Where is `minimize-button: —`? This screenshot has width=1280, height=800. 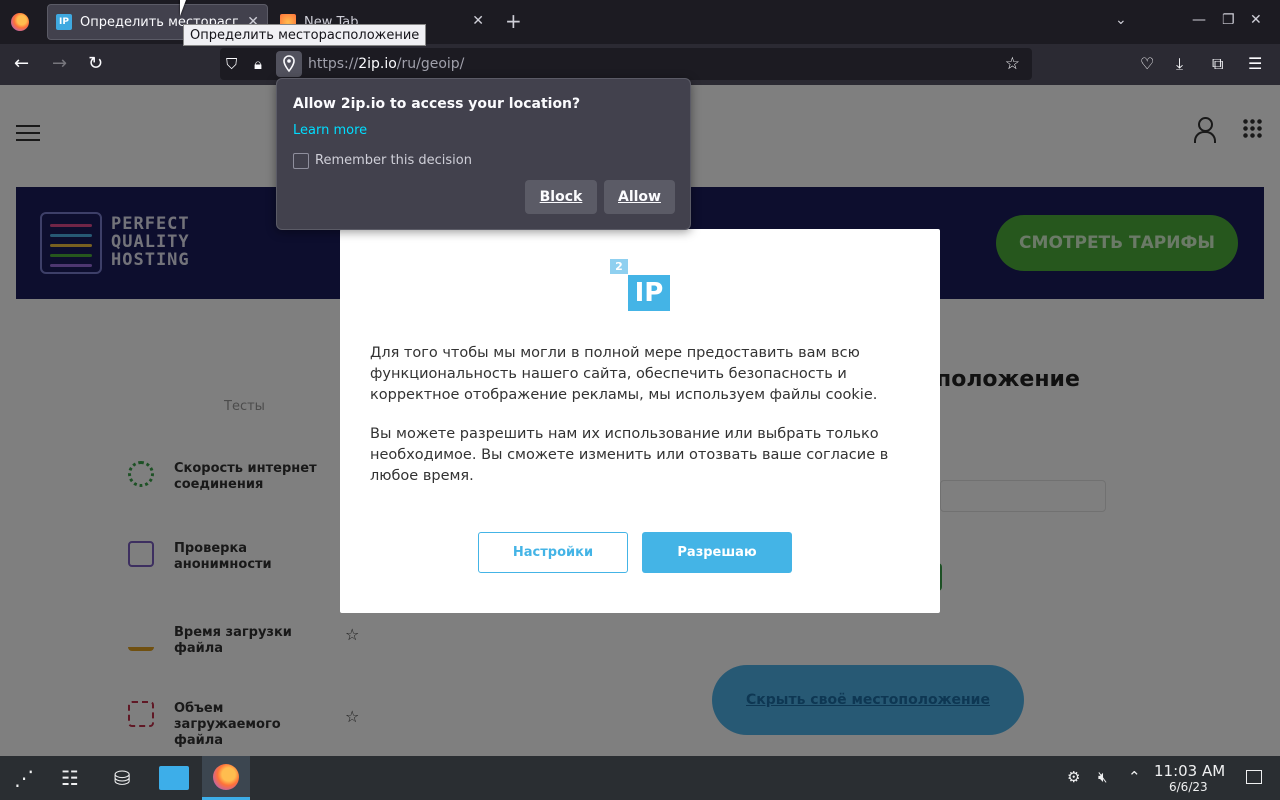
minimize-button: — is located at coordinates (1199, 20).